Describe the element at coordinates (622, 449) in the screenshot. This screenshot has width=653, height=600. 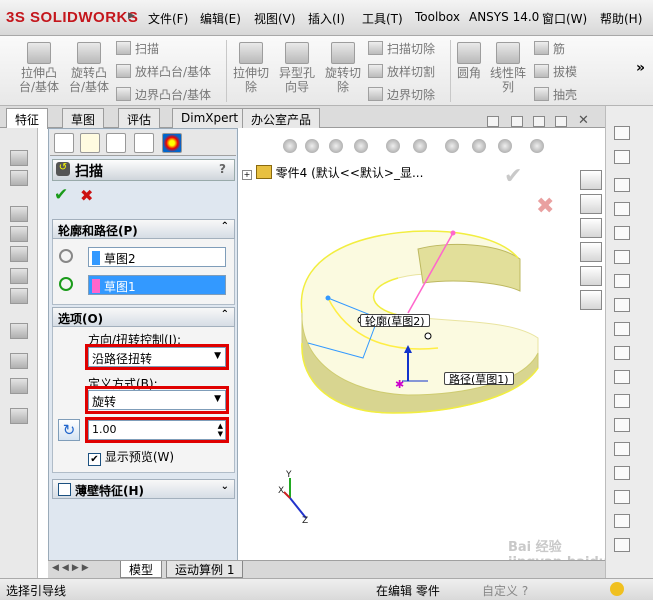
I see `text-icon` at that location.